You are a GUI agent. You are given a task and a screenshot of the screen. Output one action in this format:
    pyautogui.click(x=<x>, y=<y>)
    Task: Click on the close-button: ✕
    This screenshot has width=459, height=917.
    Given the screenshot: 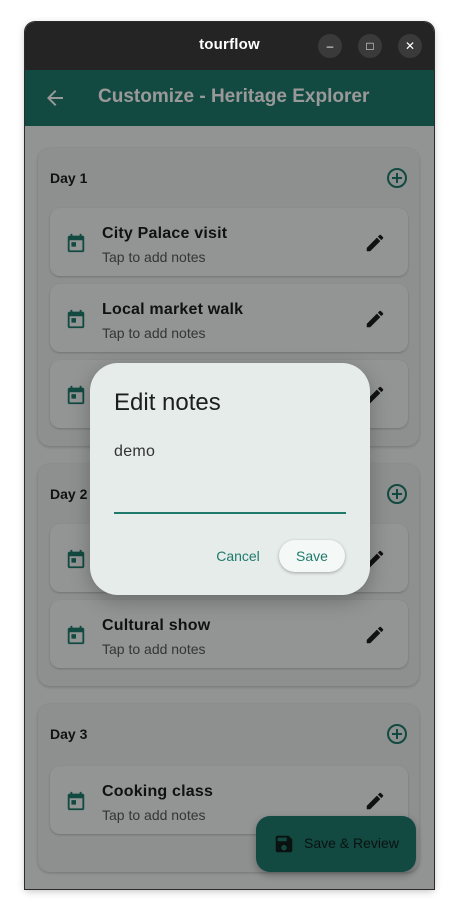 What is the action you would take?
    pyautogui.click(x=410, y=46)
    